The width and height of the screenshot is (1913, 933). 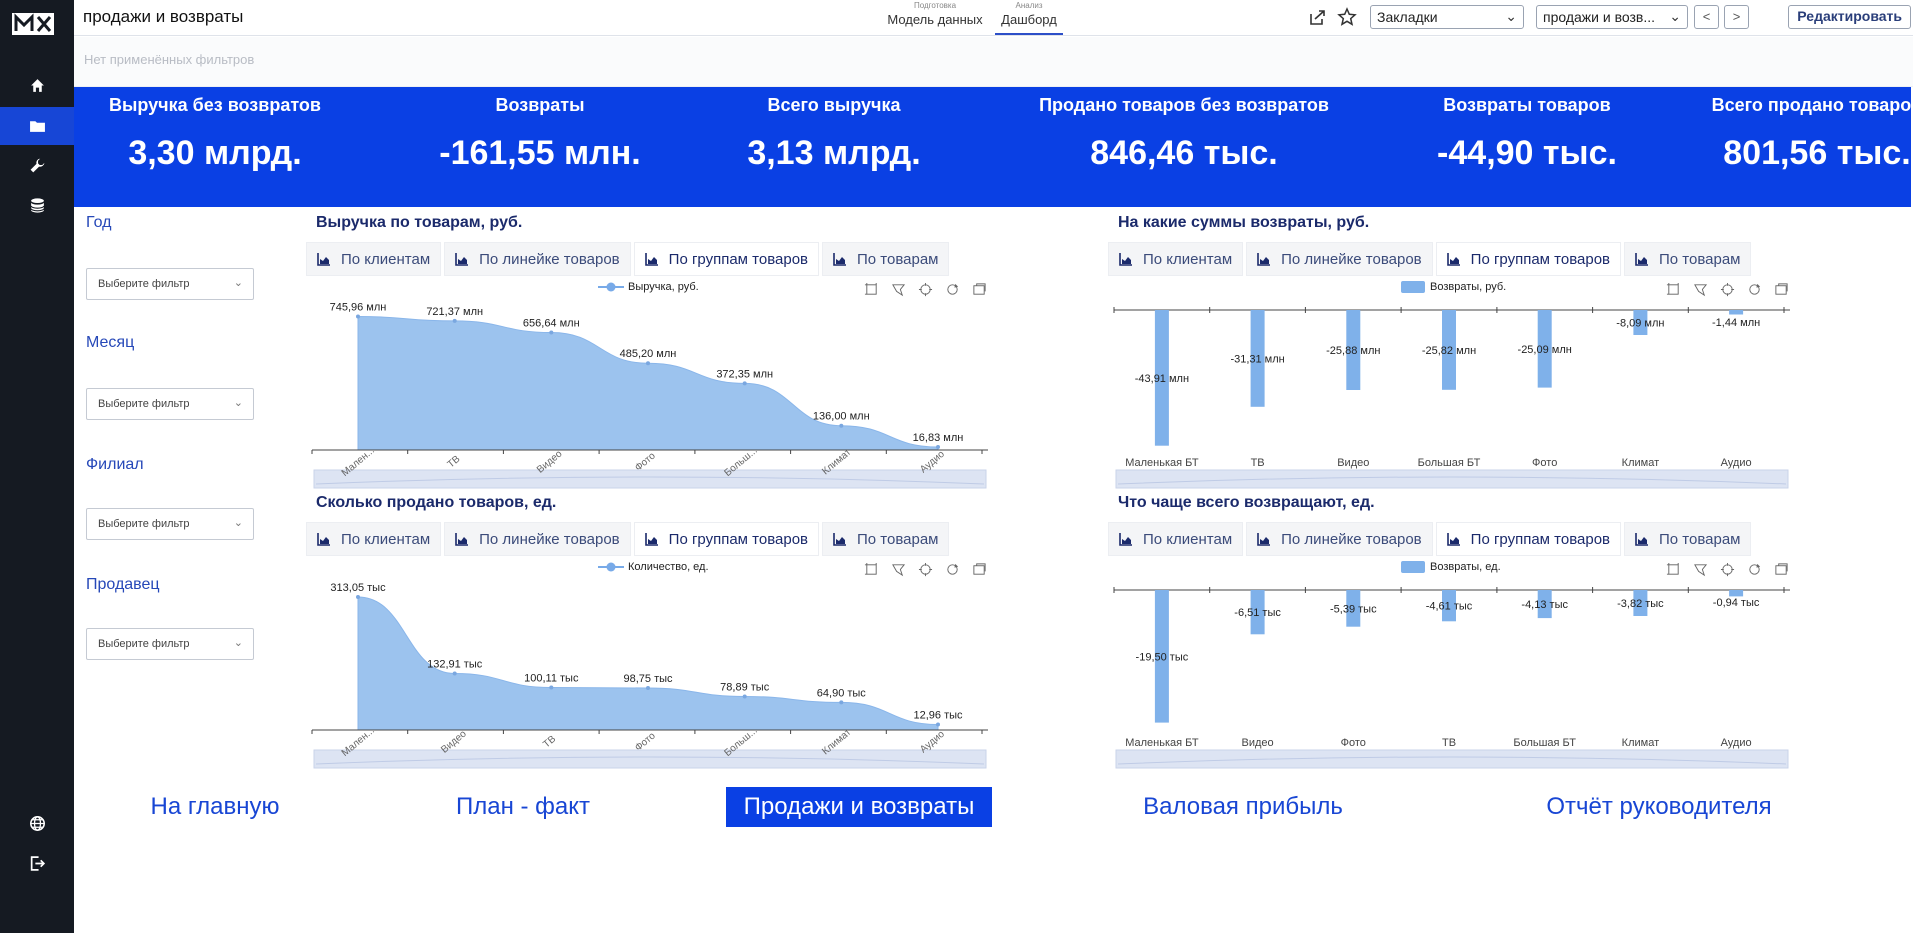 I want to click on restore-icon, so click(x=953, y=569).